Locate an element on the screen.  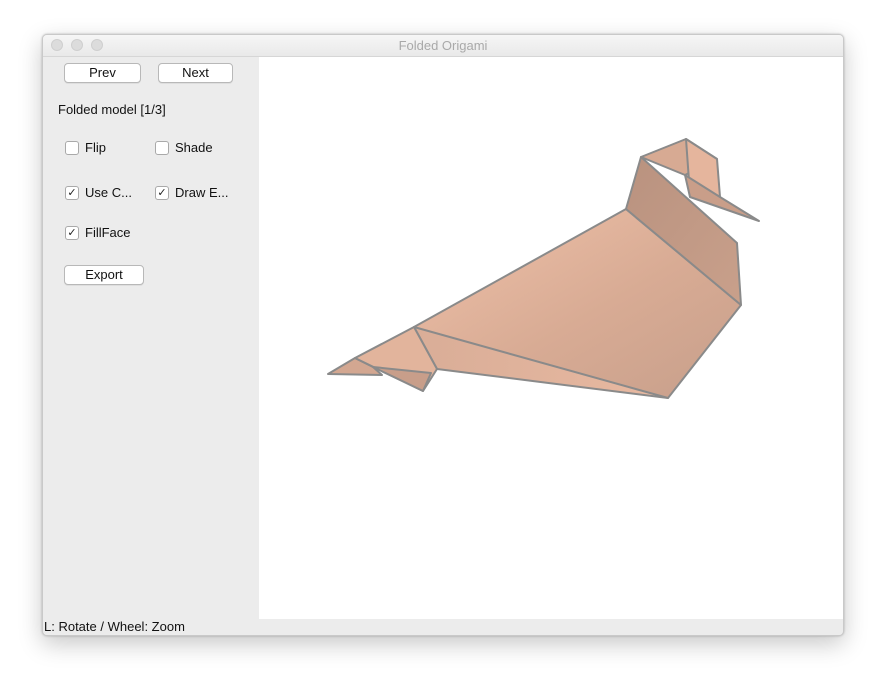
draw-edges-checkbox-box: ✓ is located at coordinates (162, 193).